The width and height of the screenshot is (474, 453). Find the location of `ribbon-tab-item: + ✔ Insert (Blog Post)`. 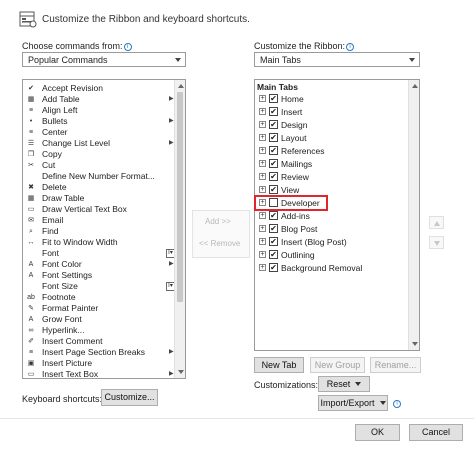

ribbon-tab-item: + ✔ Insert (Blog Post) is located at coordinates (333, 242).